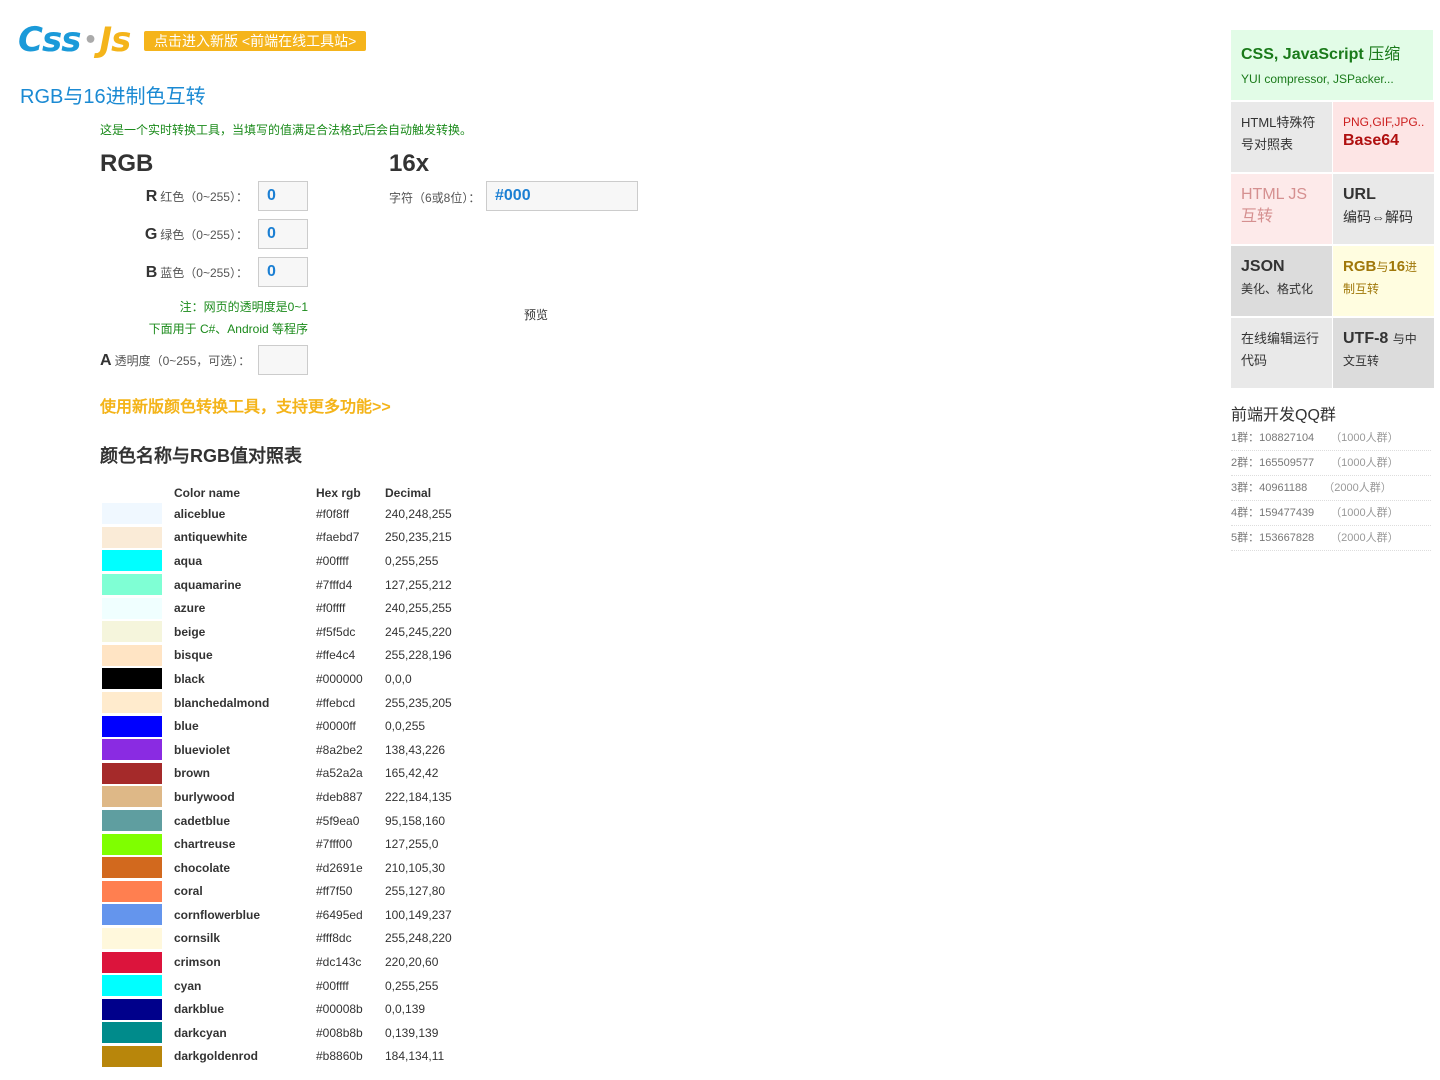 This screenshot has width=1440, height=1080. What do you see at coordinates (562, 196) in the screenshot?
I see `hex-input: #000` at bounding box center [562, 196].